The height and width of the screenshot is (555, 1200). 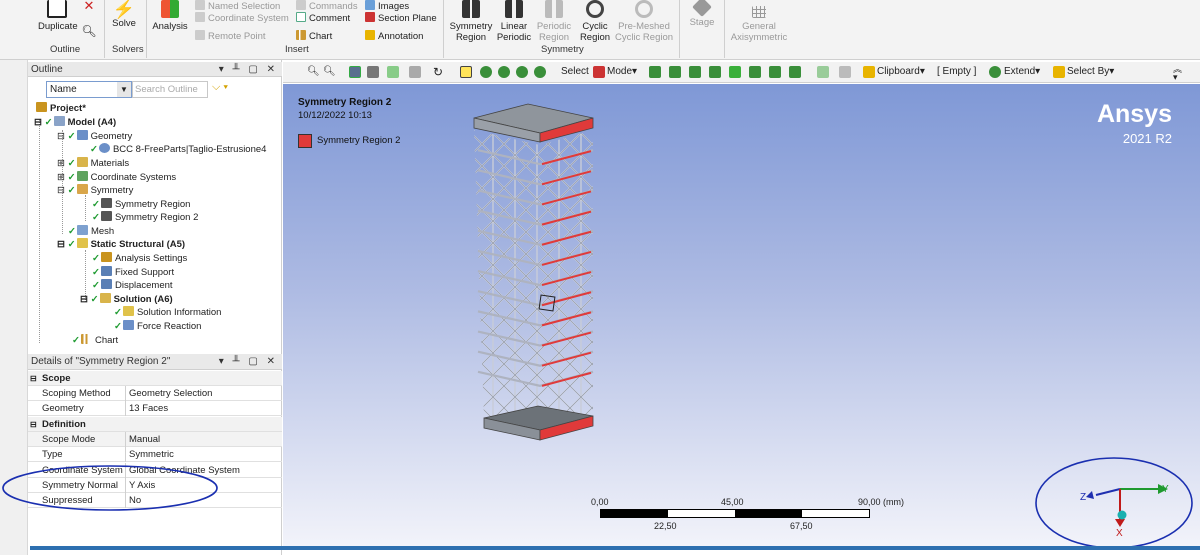 What do you see at coordinates (415, 72) in the screenshot?
I see `display-icon` at bounding box center [415, 72].